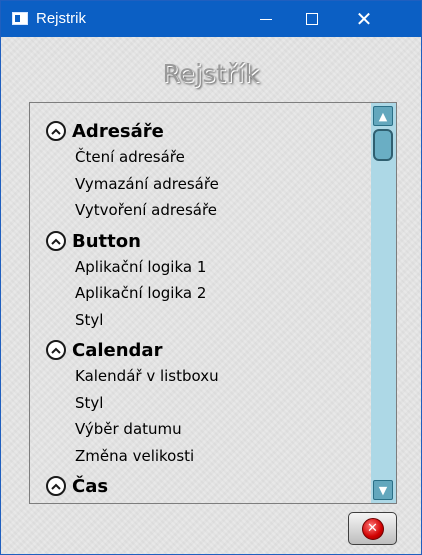 This screenshot has width=422, height=555. I want to click on group-title: Button, so click(106, 241).